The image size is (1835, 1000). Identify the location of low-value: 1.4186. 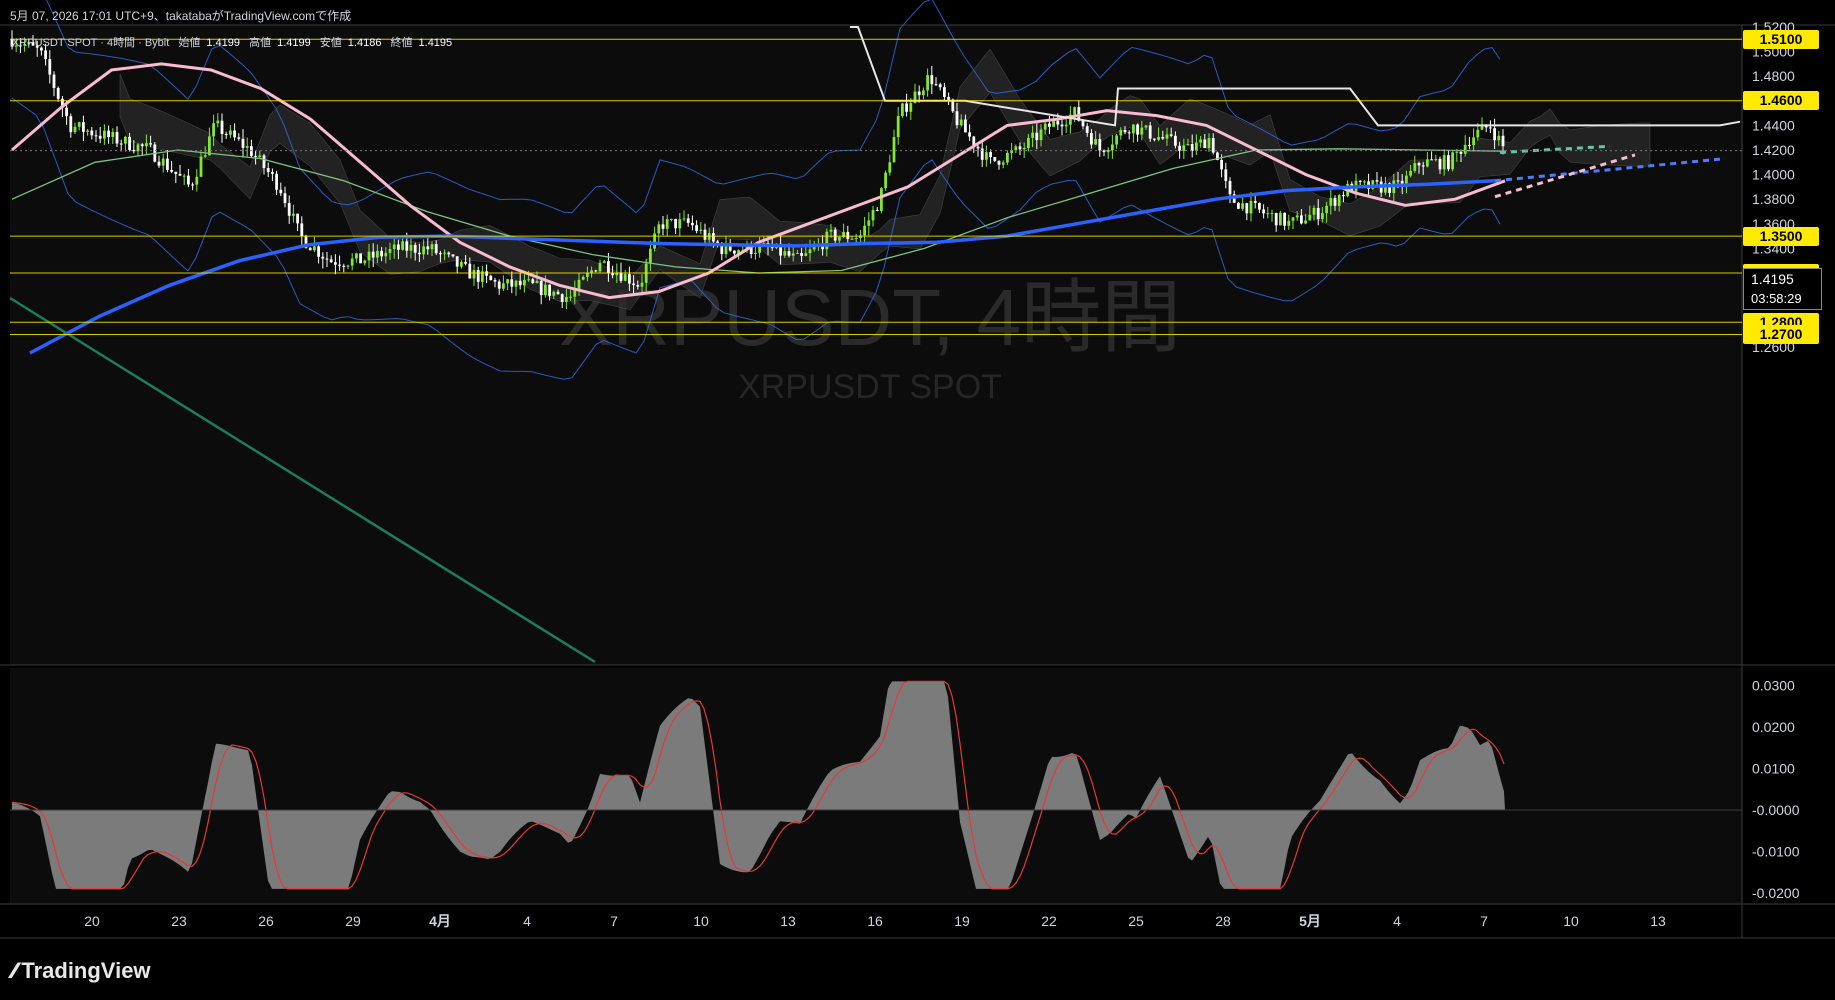
(364, 43).